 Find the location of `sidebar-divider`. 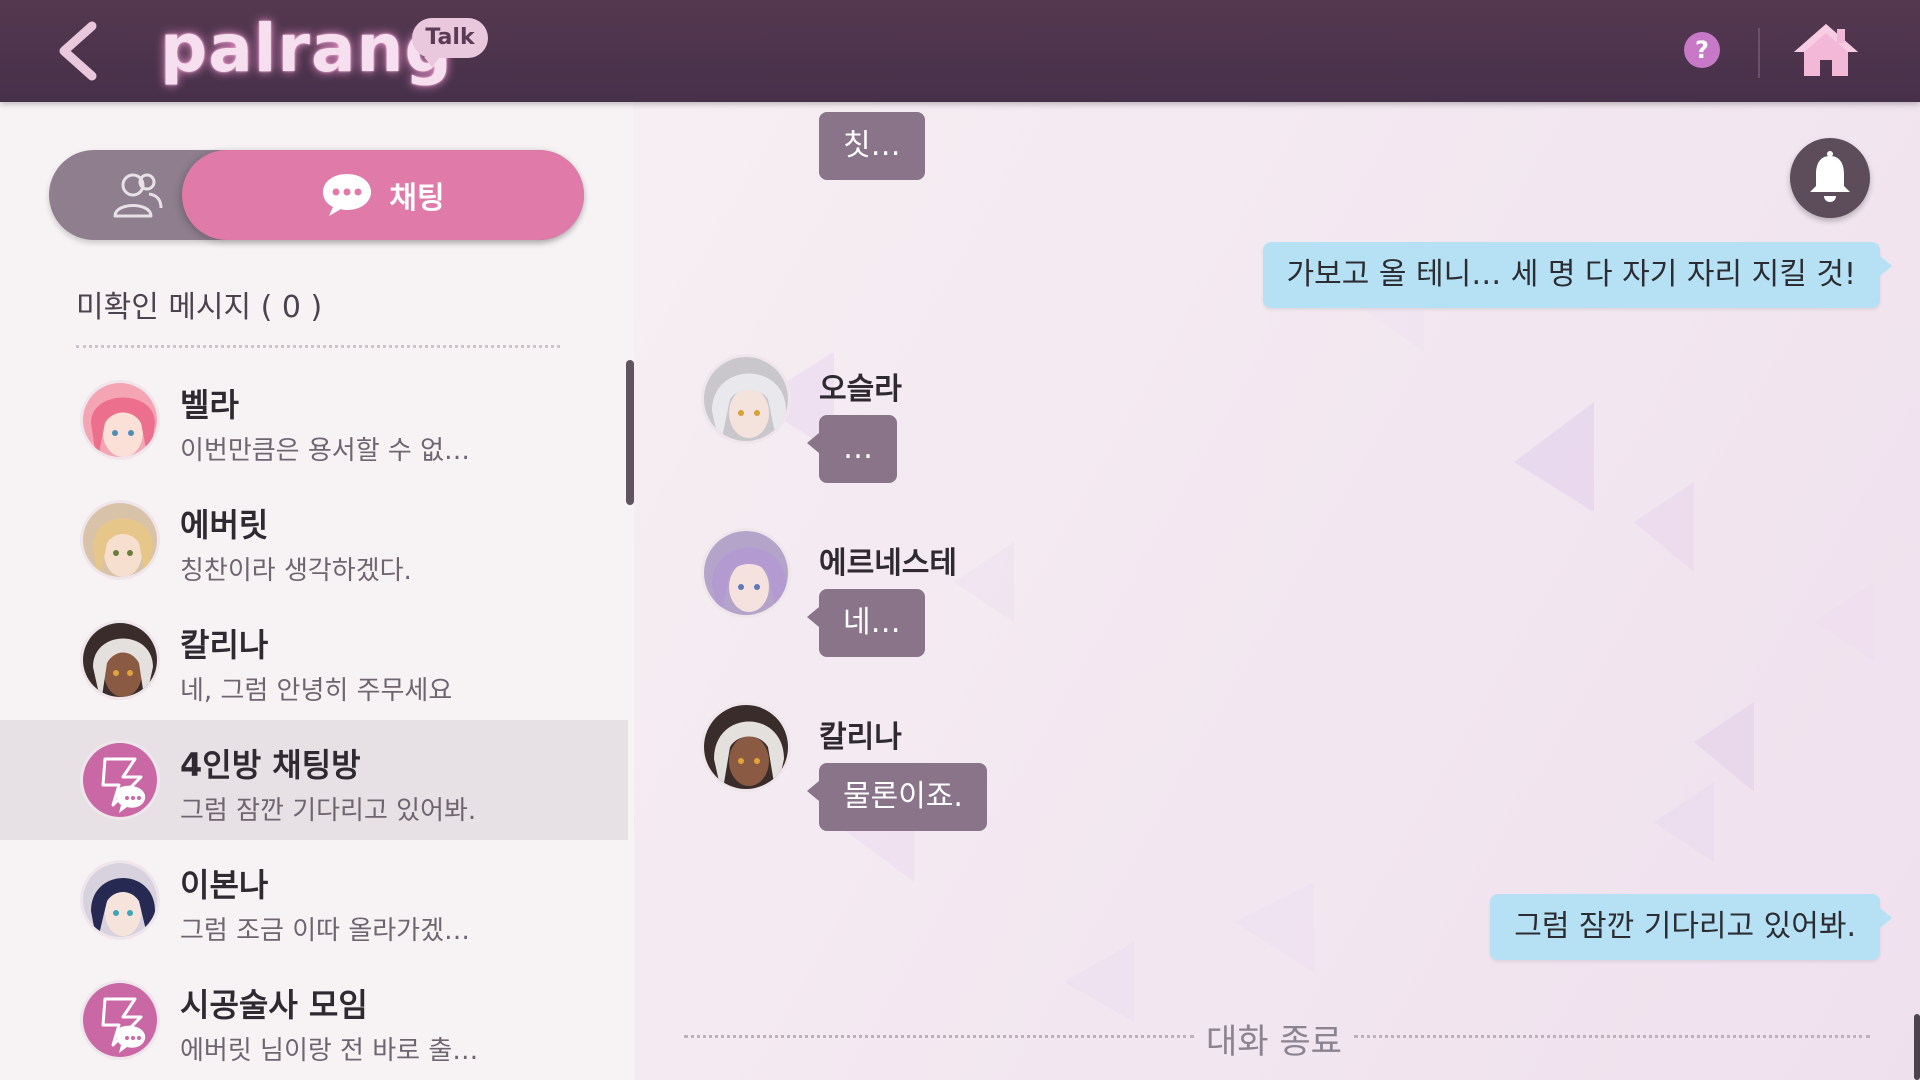

sidebar-divider is located at coordinates (318, 346).